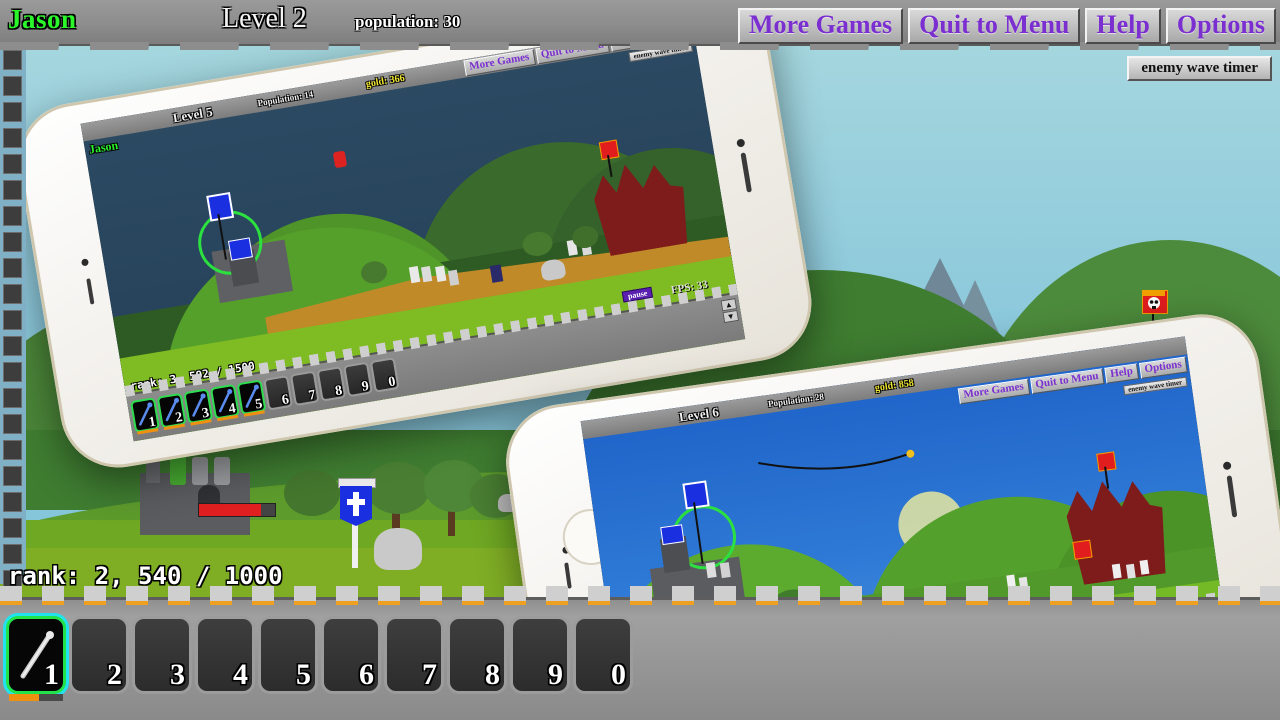  What do you see at coordinates (672, 535) in the screenshot?
I see `phone-two-tower-flag` at bounding box center [672, 535].